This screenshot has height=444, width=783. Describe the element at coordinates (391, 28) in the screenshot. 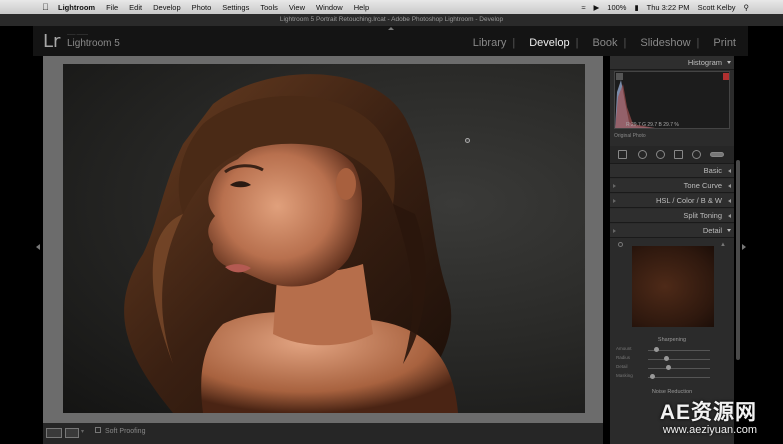

I see `top-panel-toggle-icon` at that location.